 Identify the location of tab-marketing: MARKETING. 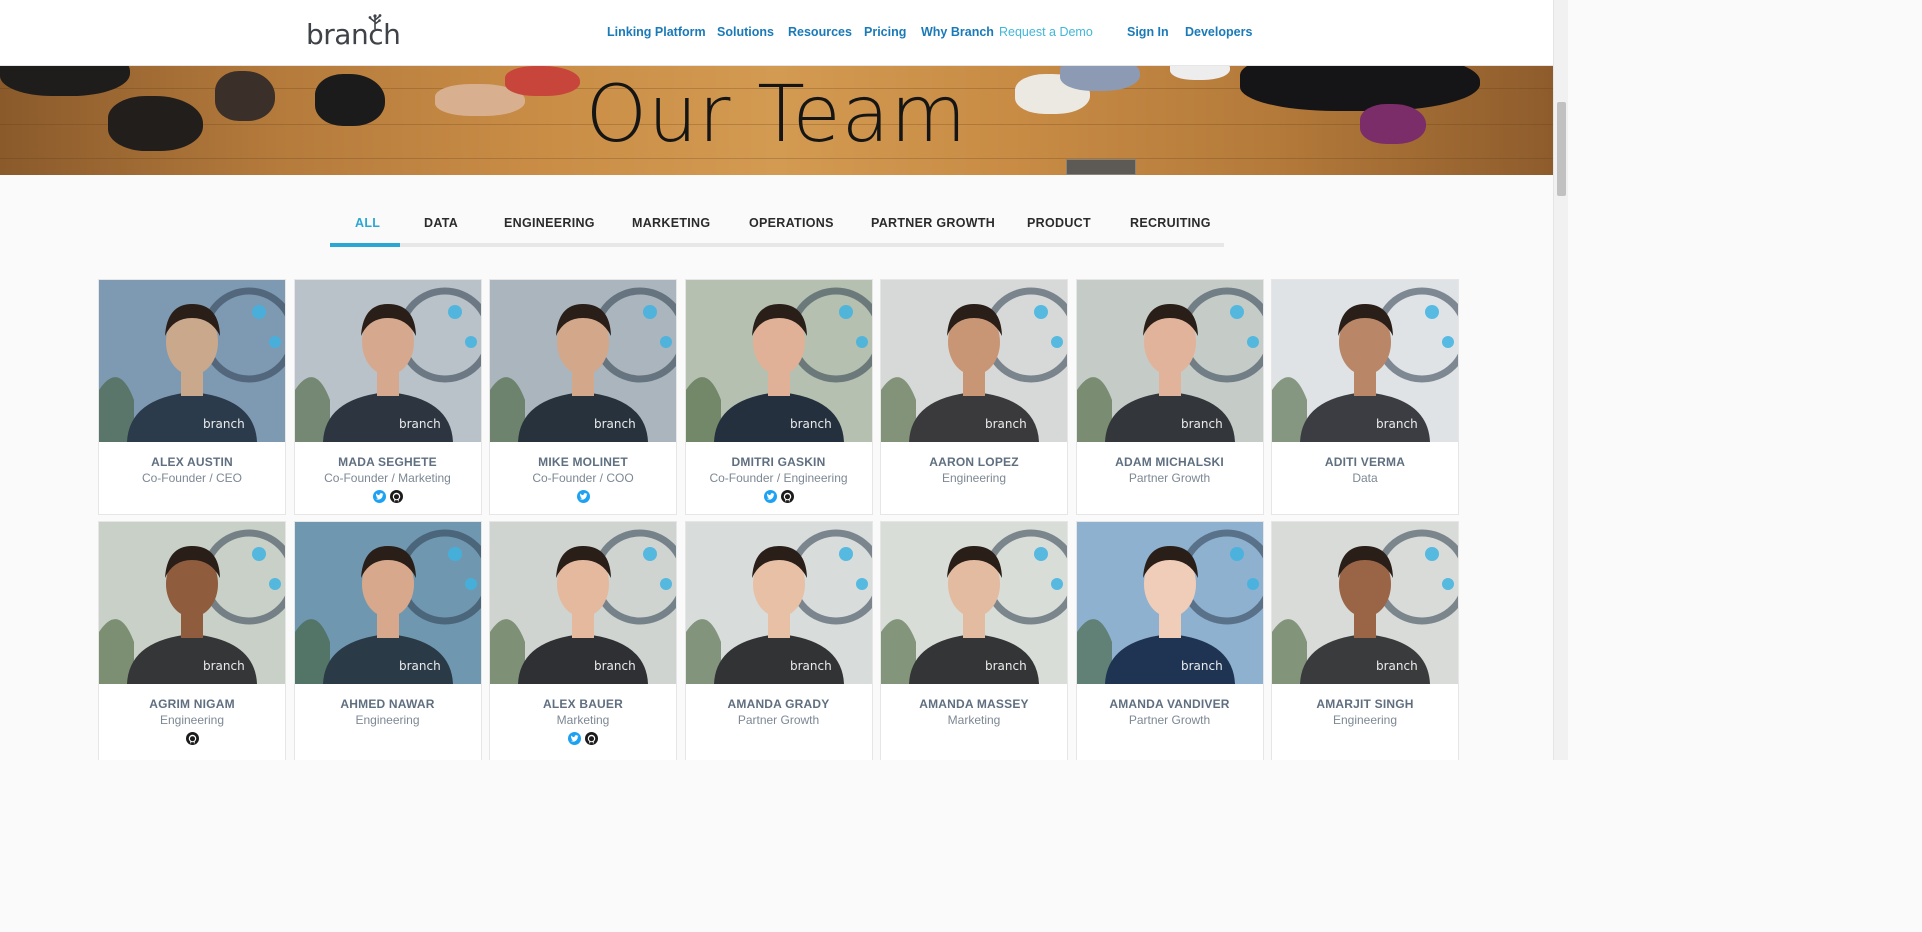
(671, 223).